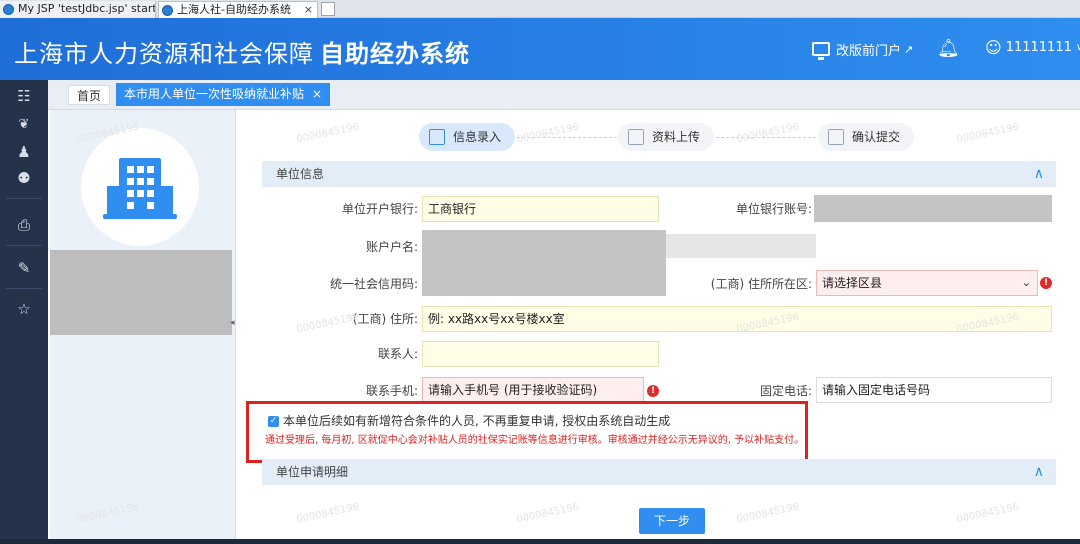  Describe the element at coordinates (540, 209) in the screenshot. I see `bank-input: 工商银行` at that location.